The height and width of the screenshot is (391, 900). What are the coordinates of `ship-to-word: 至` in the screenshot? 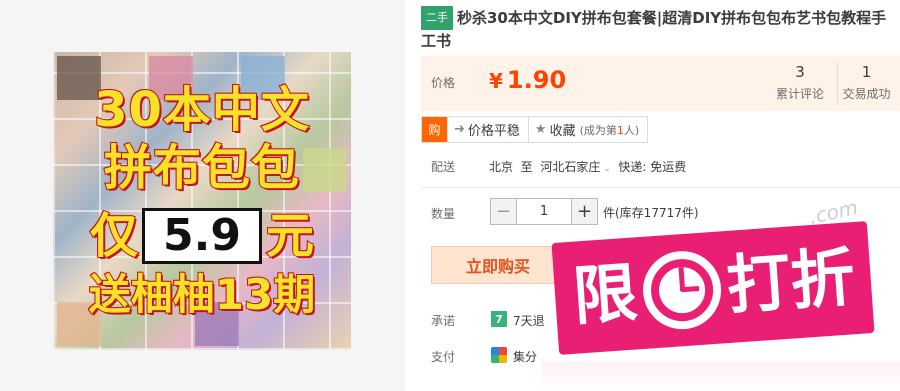 It's located at (526, 167).